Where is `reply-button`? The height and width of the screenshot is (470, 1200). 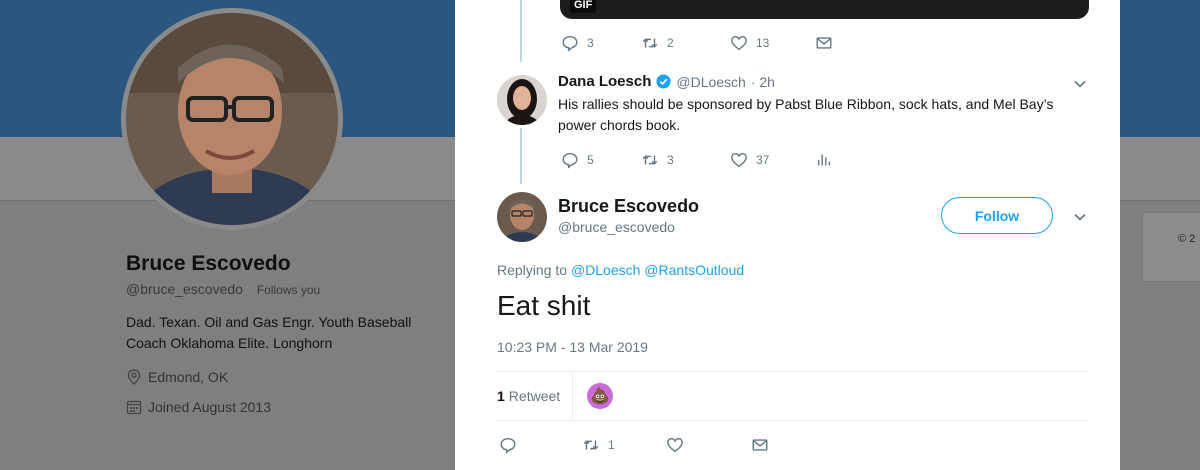
reply-button is located at coordinates (540, 445).